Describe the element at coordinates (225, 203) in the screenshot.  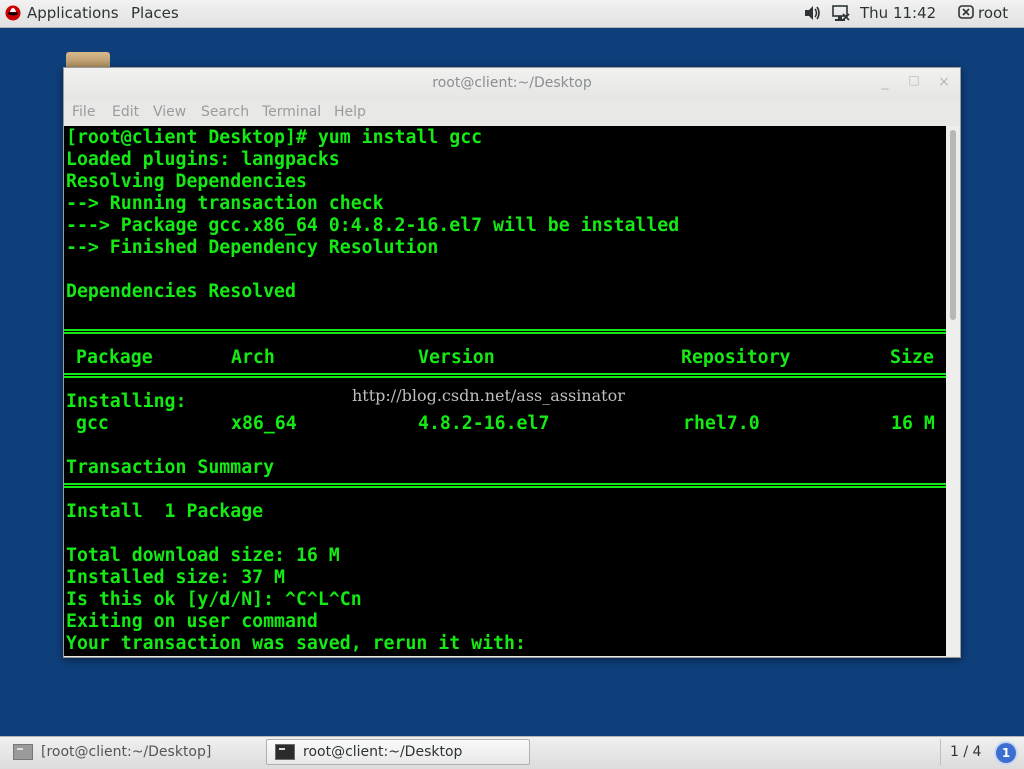
I see `terminal-line: --> Running transaction check` at that location.